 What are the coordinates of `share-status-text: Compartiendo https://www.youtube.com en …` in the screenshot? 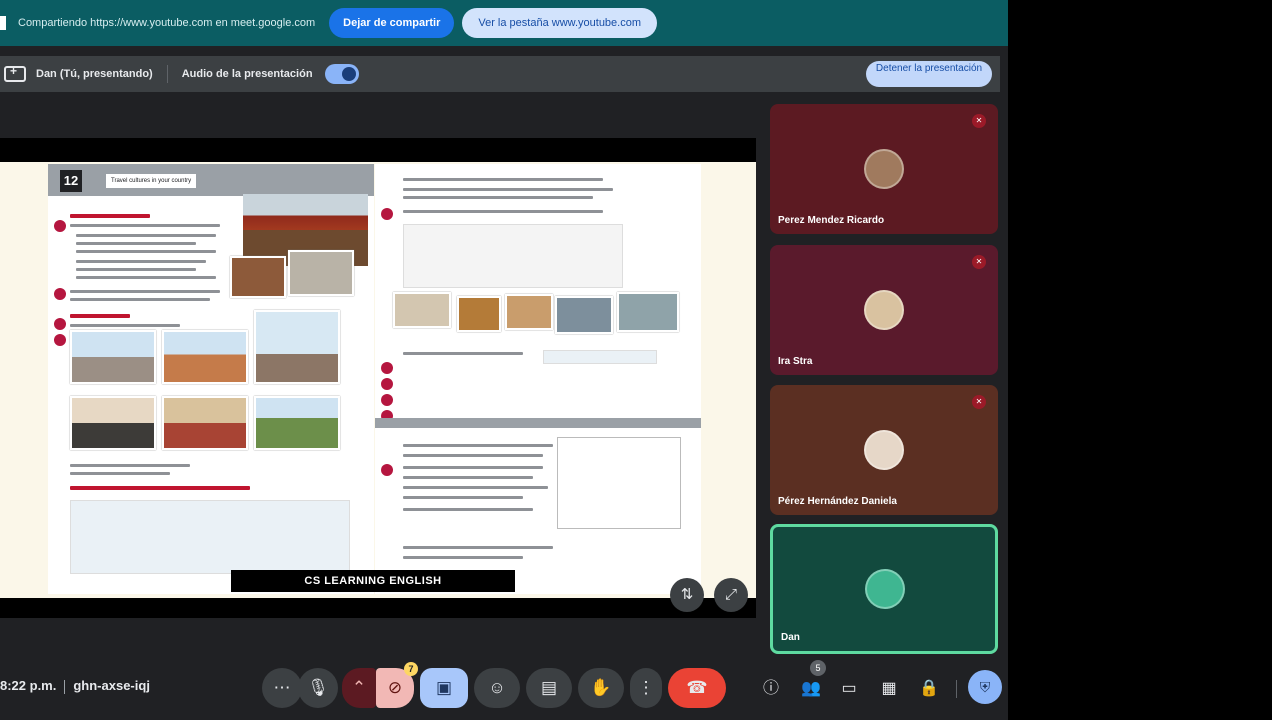 It's located at (167, 23).